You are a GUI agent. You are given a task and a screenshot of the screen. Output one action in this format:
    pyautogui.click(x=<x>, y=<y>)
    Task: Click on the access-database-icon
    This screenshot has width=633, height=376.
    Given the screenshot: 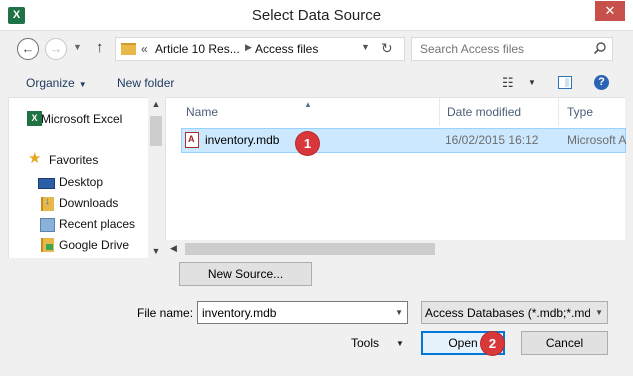 What is the action you would take?
    pyautogui.click(x=192, y=140)
    